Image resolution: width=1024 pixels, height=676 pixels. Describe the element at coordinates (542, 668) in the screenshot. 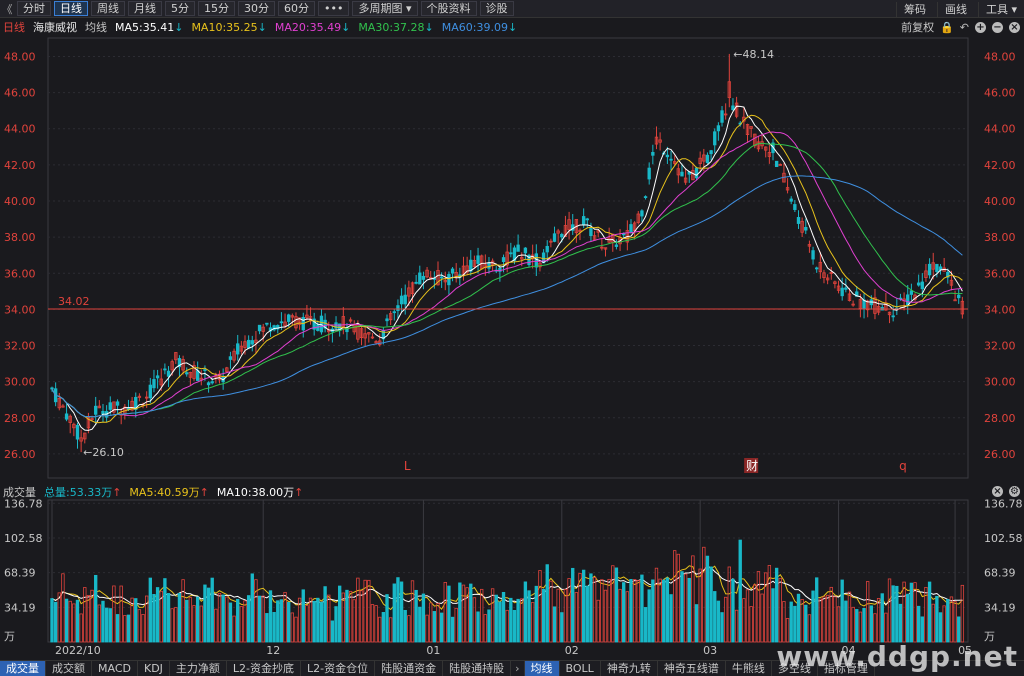

I see `tab-ma: 均线` at that location.